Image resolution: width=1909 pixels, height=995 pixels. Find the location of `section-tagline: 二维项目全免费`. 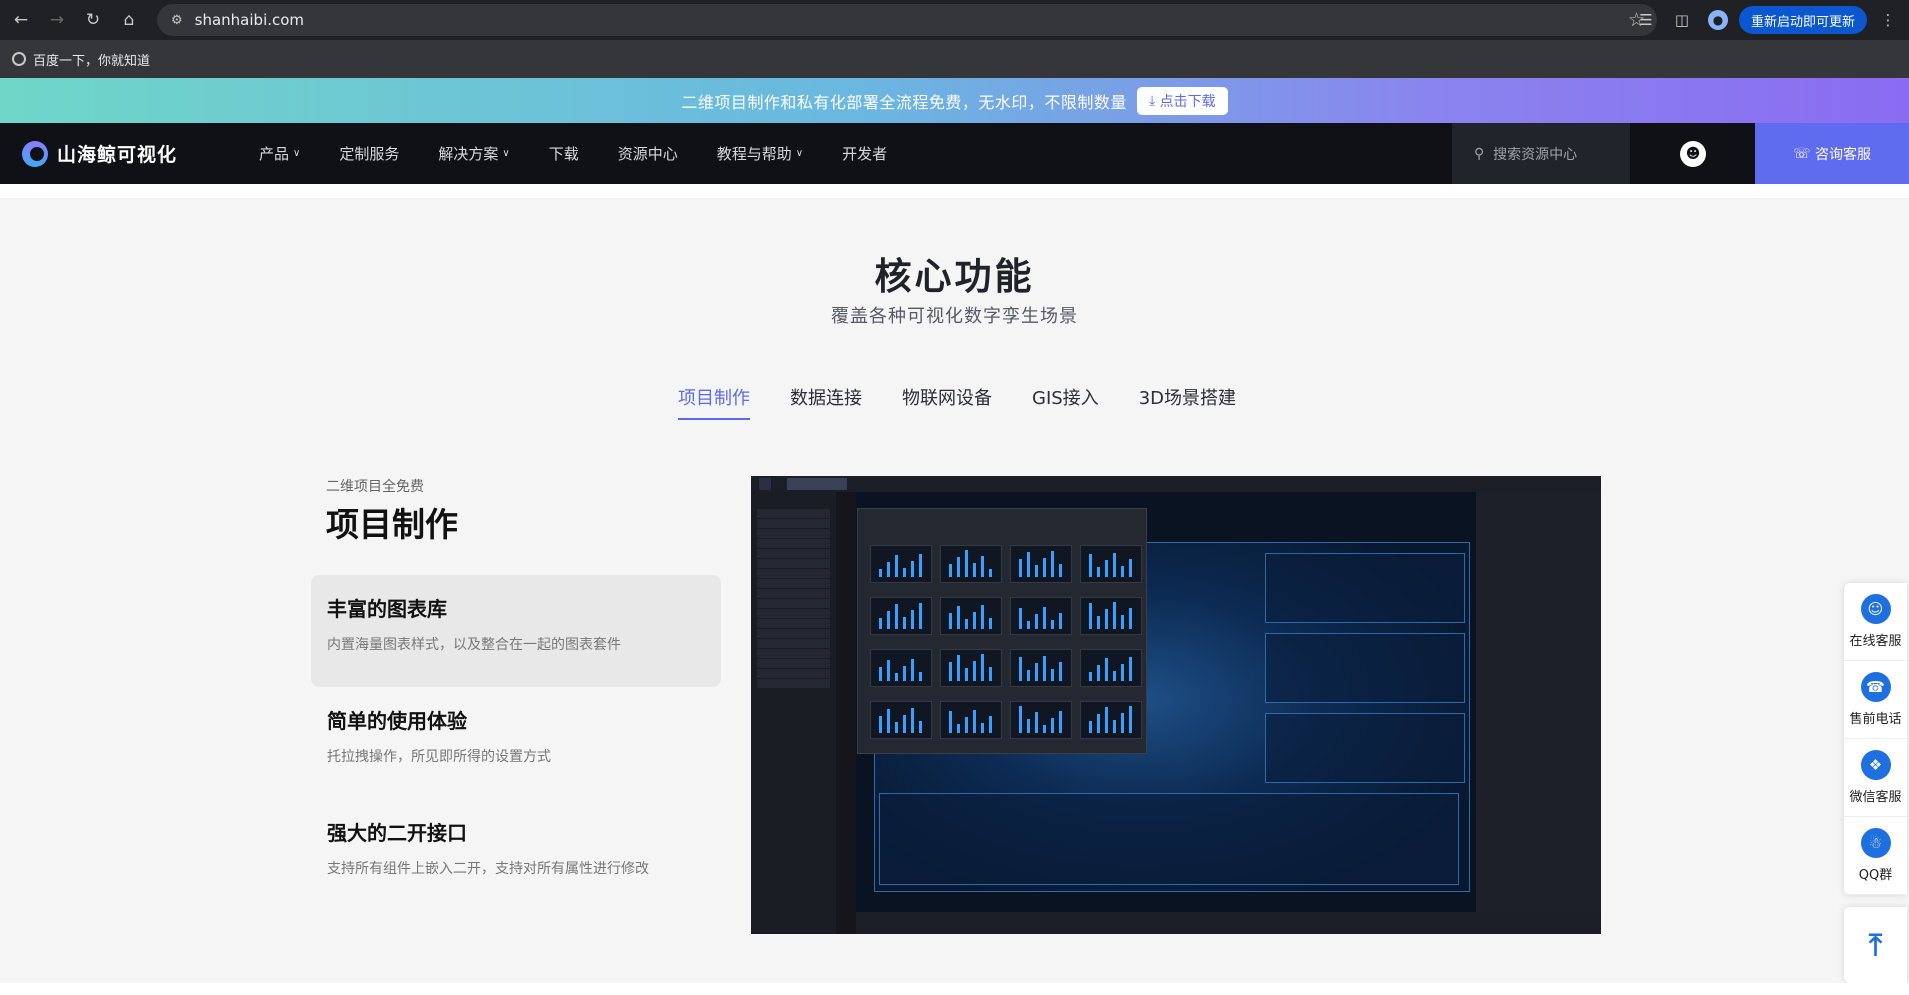

section-tagline: 二维项目全免费 is located at coordinates (375, 487).